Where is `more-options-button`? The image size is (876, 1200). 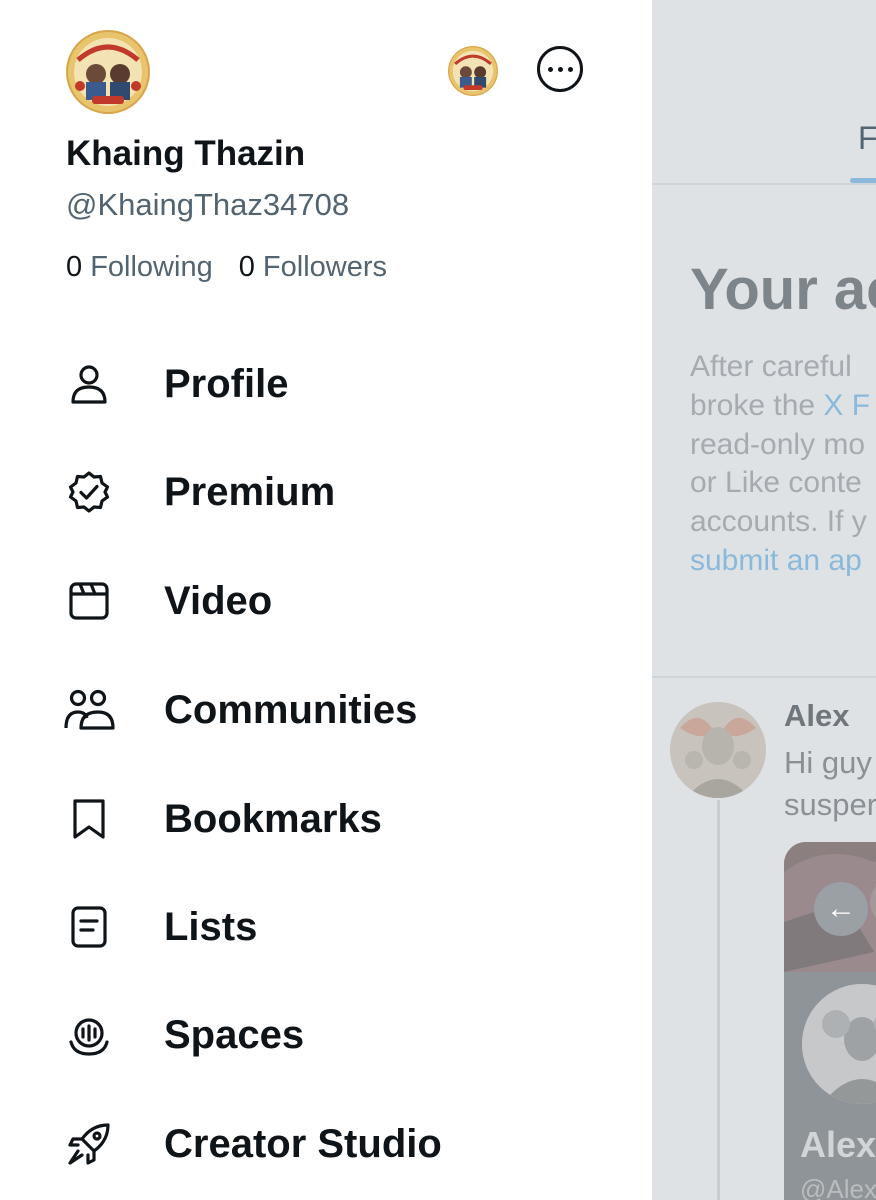 more-options-button is located at coordinates (560, 69).